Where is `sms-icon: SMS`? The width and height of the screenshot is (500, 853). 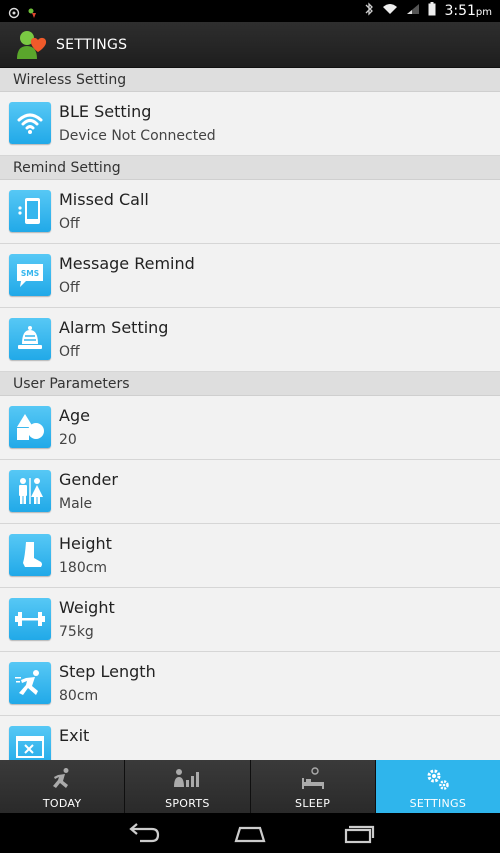
sms-icon: SMS is located at coordinates (30, 275).